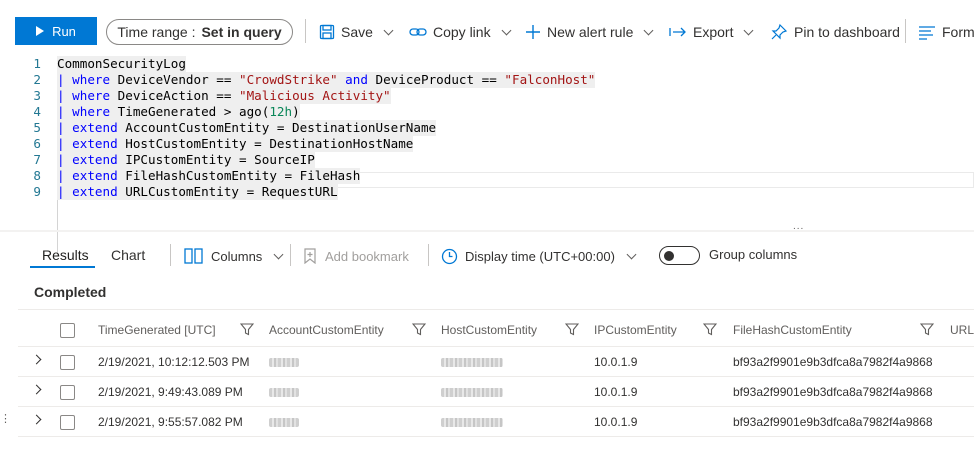 This screenshot has height=457, width=974. Describe the element at coordinates (496, 346) in the screenshot. I see `header-divider` at that location.